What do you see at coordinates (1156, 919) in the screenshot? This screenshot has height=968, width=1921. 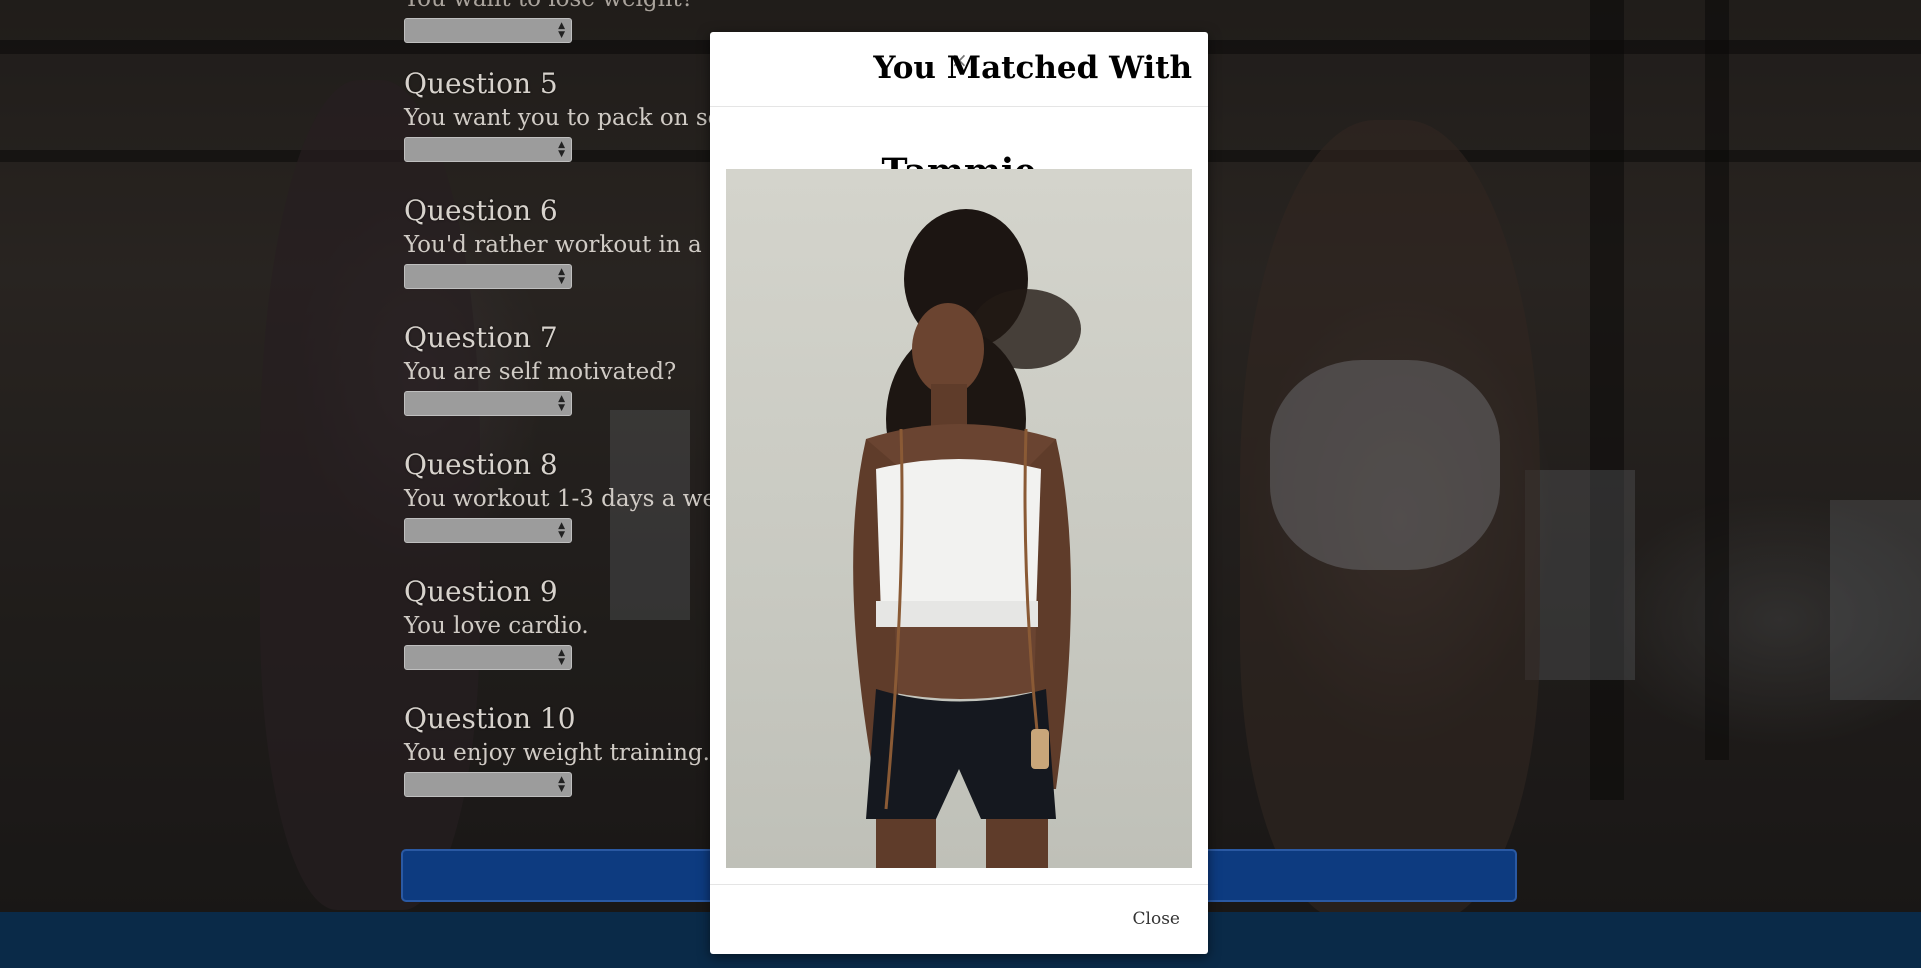 I see `close-button: Close` at bounding box center [1156, 919].